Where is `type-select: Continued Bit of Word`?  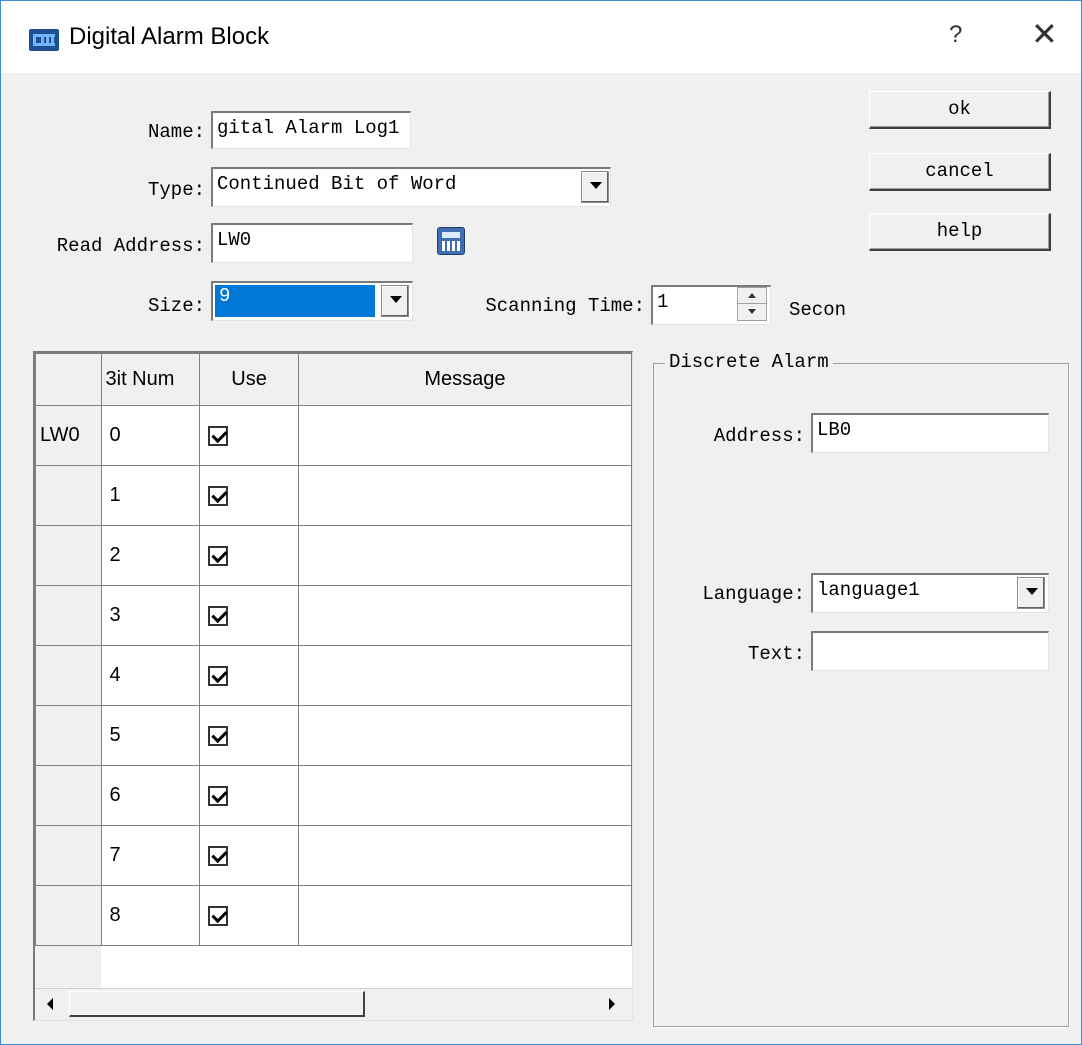 type-select: Continued Bit of Word is located at coordinates (411, 187).